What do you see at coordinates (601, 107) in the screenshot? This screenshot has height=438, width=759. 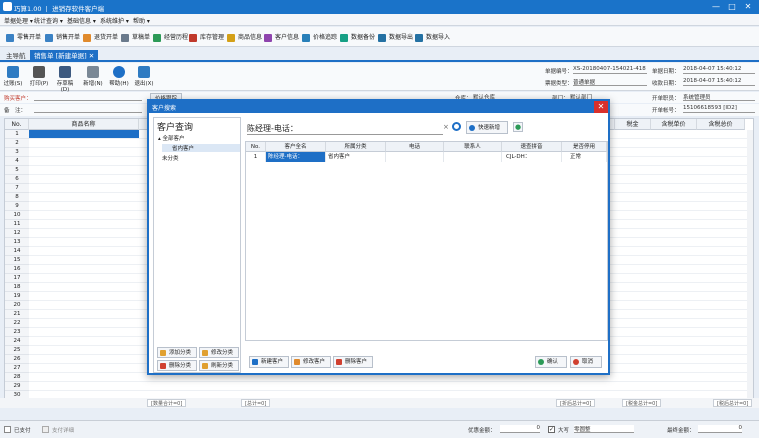 I see `dialog-close-button: ✕` at bounding box center [601, 107].